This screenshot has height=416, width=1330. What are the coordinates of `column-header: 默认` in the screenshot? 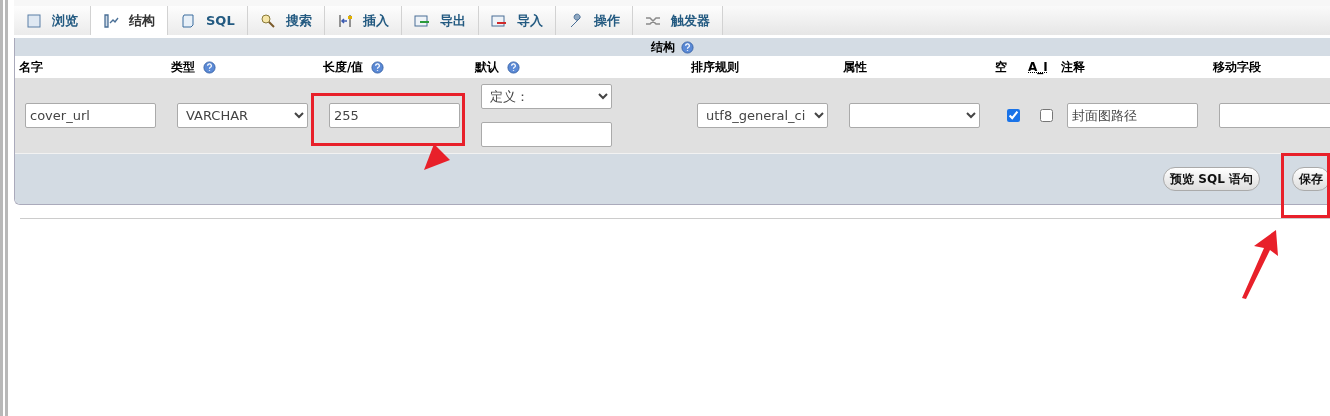 It's located at (487, 67).